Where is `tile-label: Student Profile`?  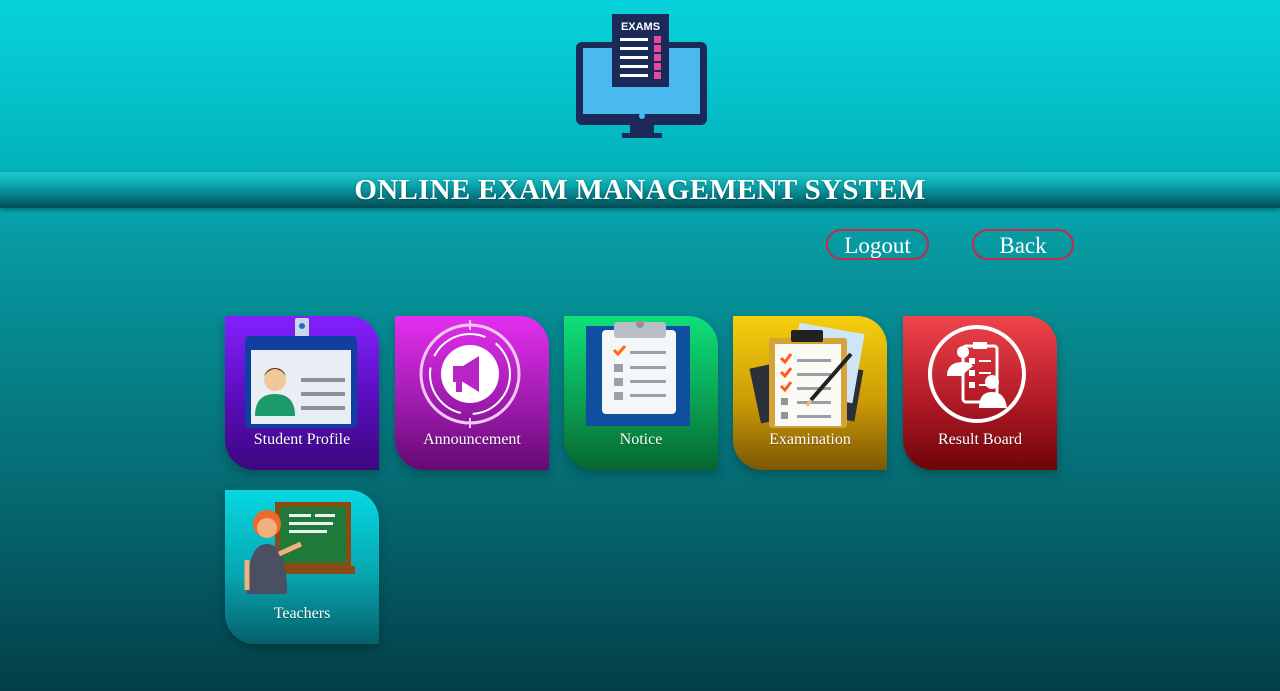
tile-label: Student Profile is located at coordinates (302, 439).